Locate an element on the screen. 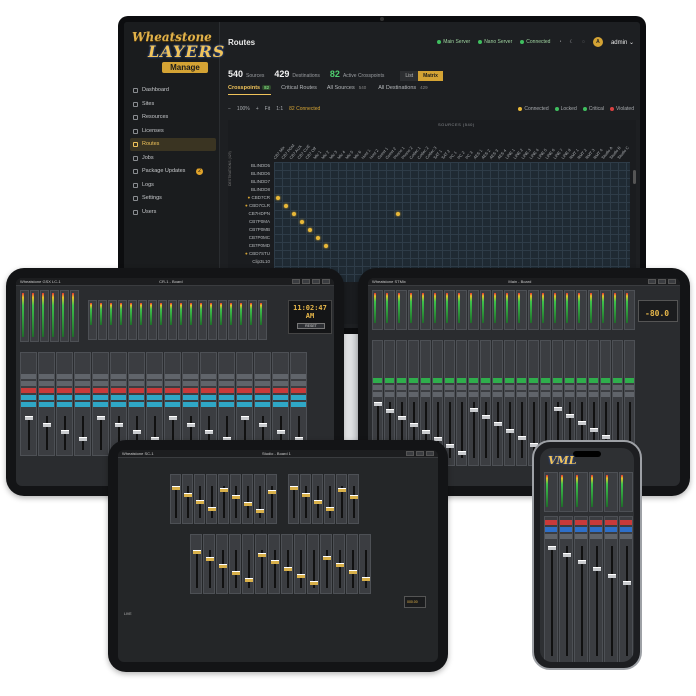 The image size is (696, 696). sidebar-item-package-updates: Package Updates 2 is located at coordinates (173, 171).